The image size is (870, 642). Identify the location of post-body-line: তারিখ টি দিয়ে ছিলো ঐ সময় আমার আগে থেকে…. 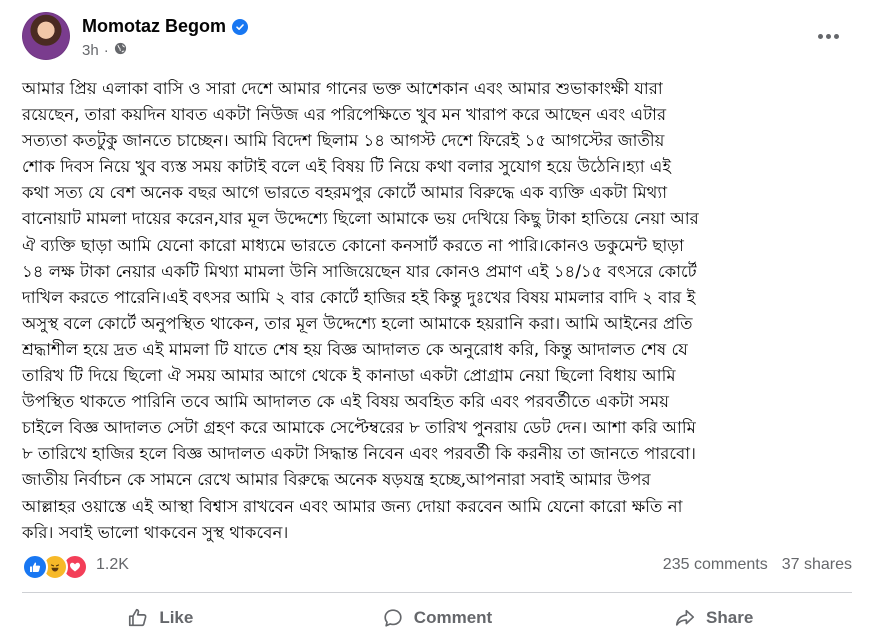
(349, 376).